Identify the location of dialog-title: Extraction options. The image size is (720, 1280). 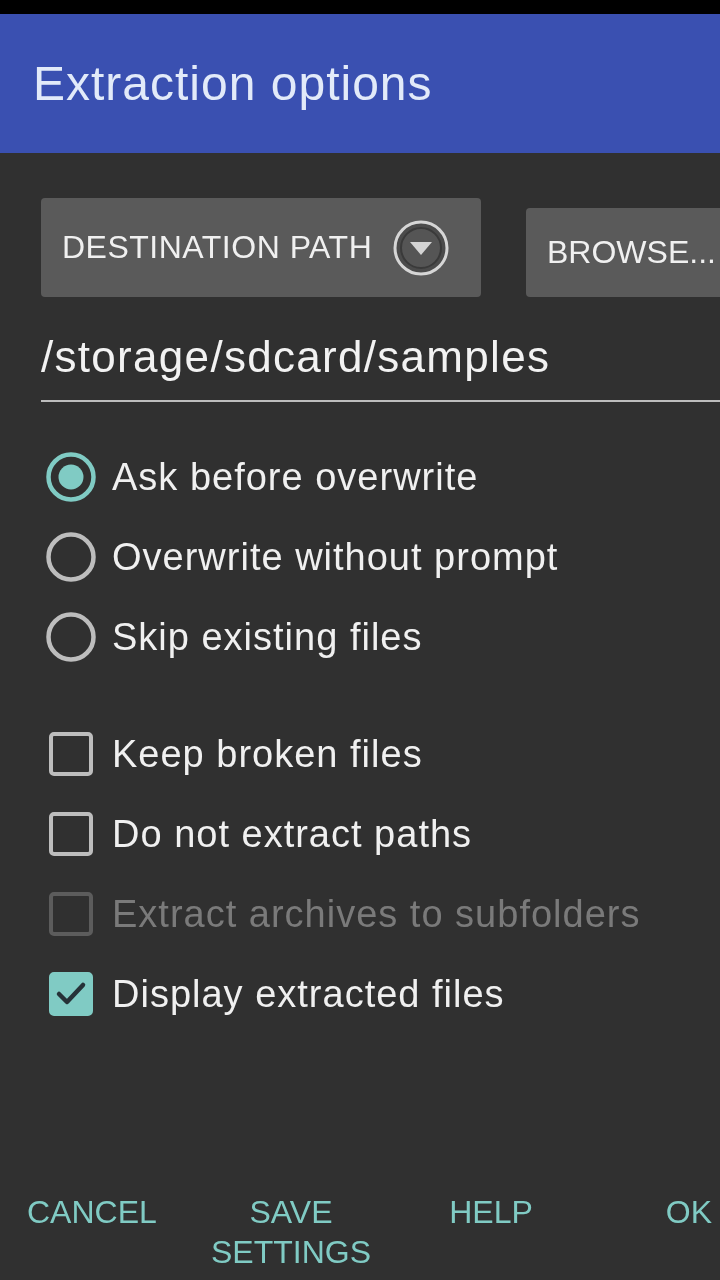
(233, 83).